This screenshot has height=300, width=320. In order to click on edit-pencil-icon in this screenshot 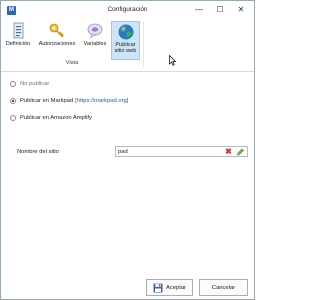, I will do `click(240, 152)`.